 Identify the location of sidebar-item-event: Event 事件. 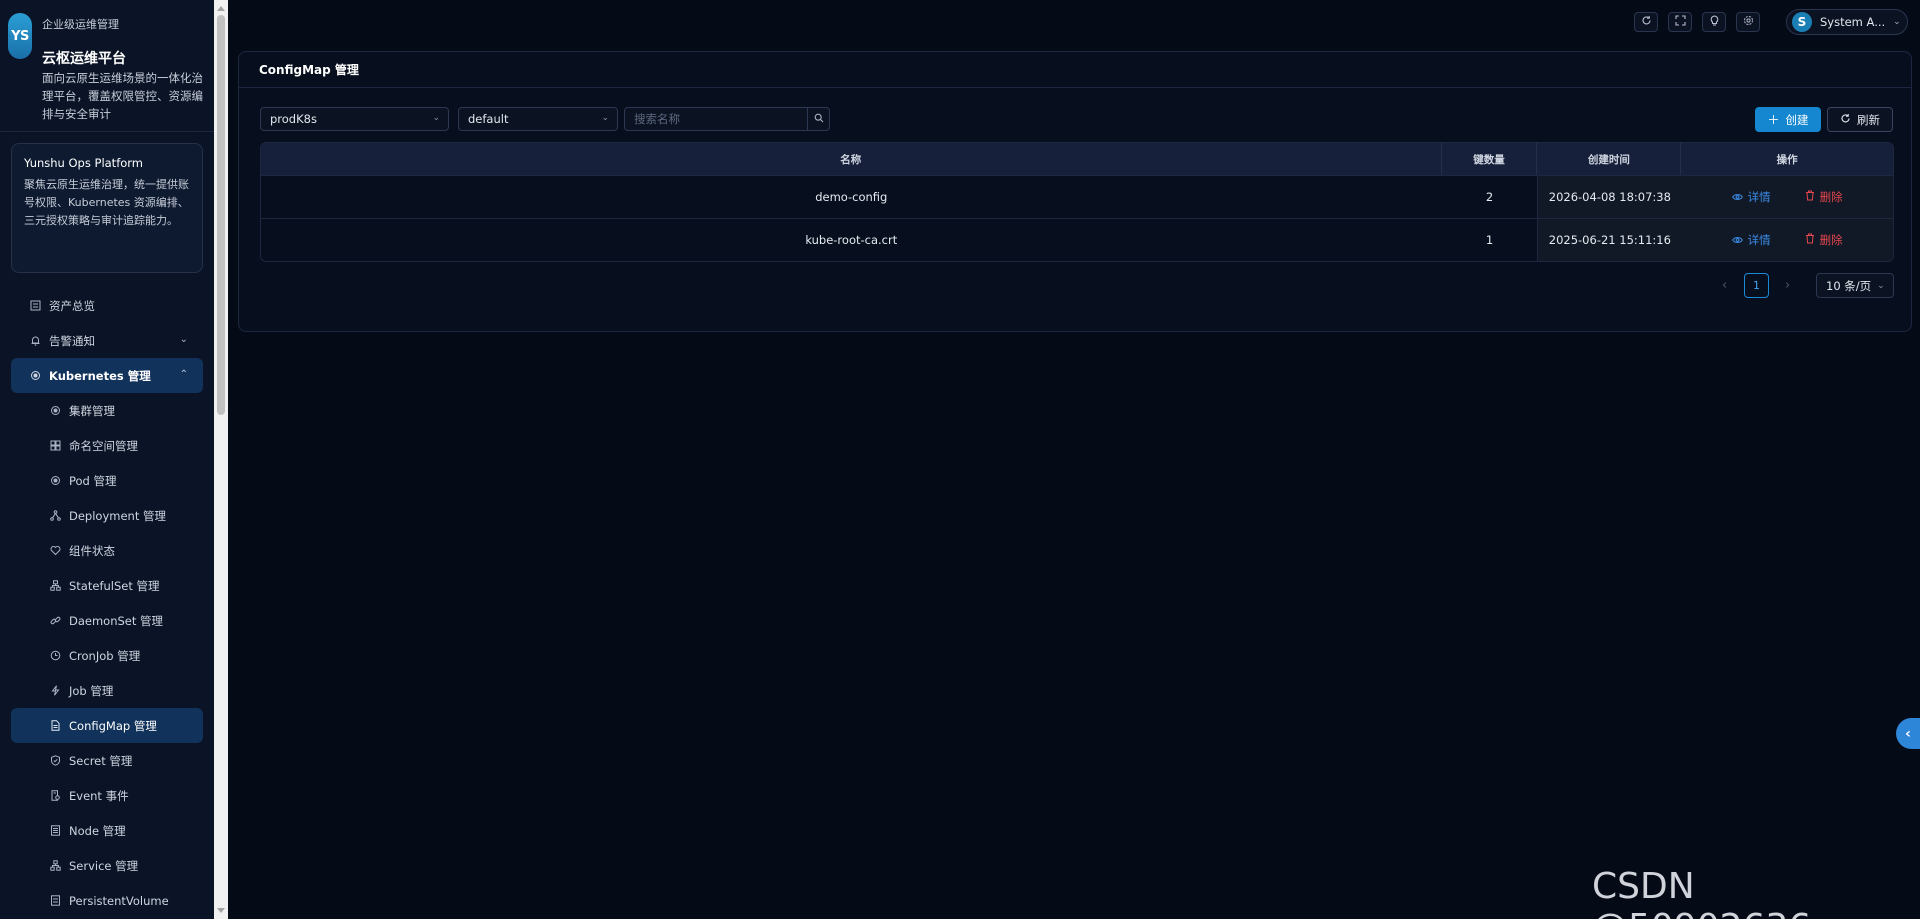
(107, 795).